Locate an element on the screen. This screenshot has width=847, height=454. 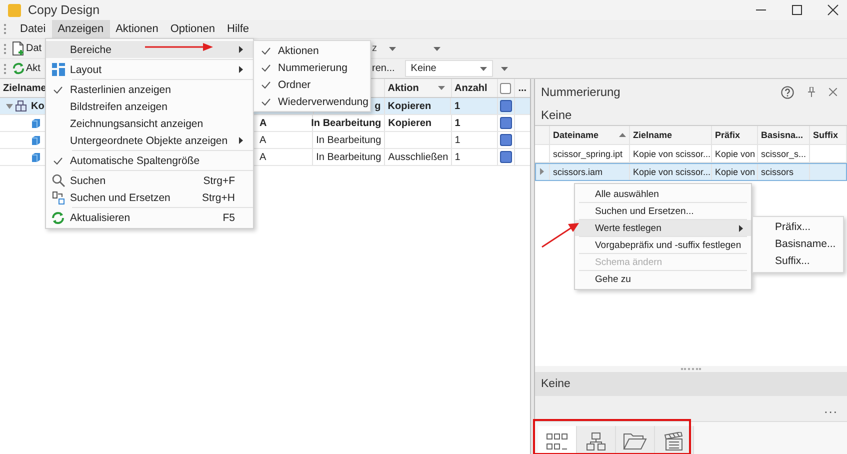
table-cell: Kopieren is located at coordinates (410, 106).